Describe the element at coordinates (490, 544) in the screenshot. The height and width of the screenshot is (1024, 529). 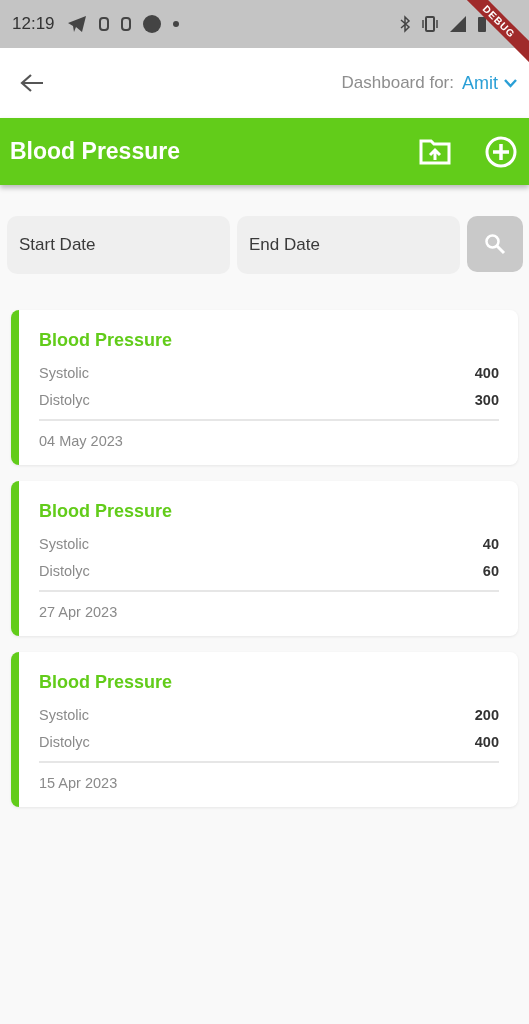
I see `reading-value: 40` at that location.